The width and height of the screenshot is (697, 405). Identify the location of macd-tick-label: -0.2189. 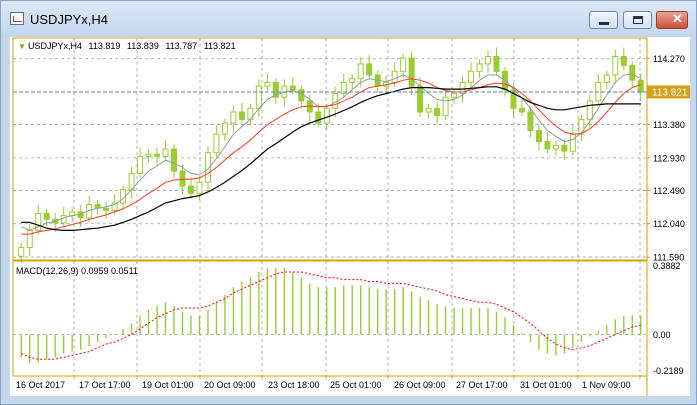
(668, 371).